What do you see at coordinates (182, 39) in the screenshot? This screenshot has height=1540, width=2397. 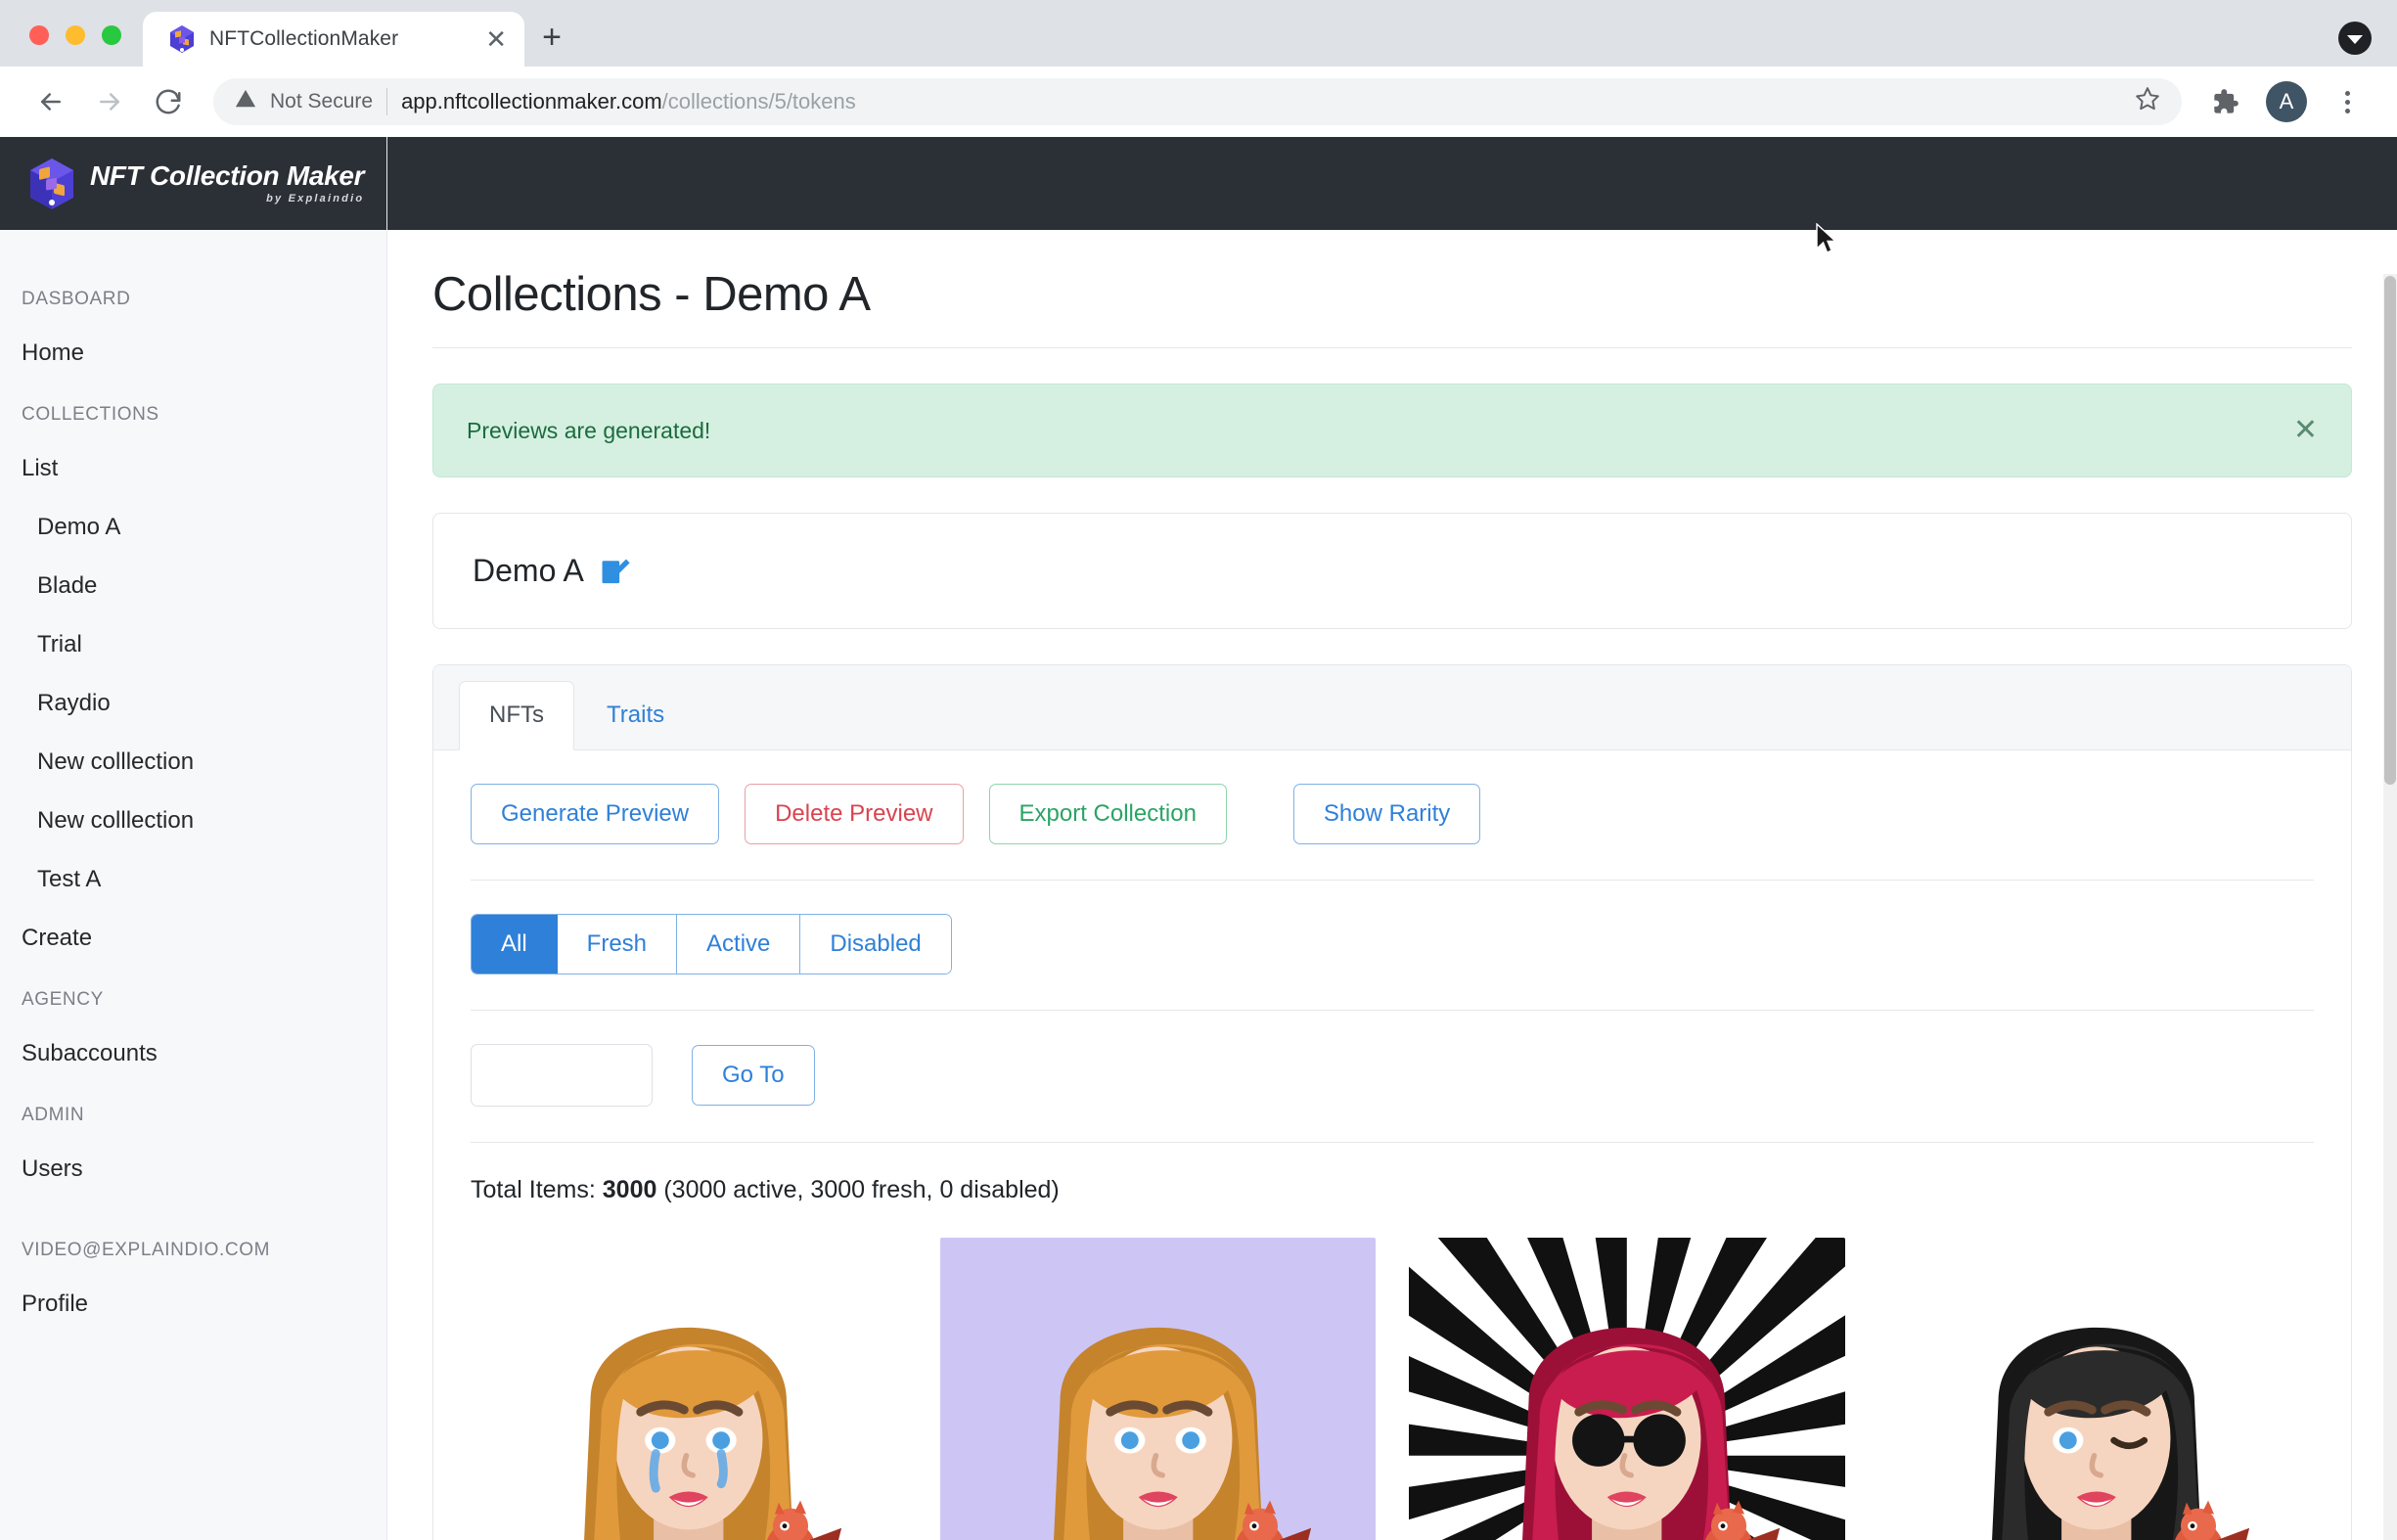 I see `nft-cube-favicon` at bounding box center [182, 39].